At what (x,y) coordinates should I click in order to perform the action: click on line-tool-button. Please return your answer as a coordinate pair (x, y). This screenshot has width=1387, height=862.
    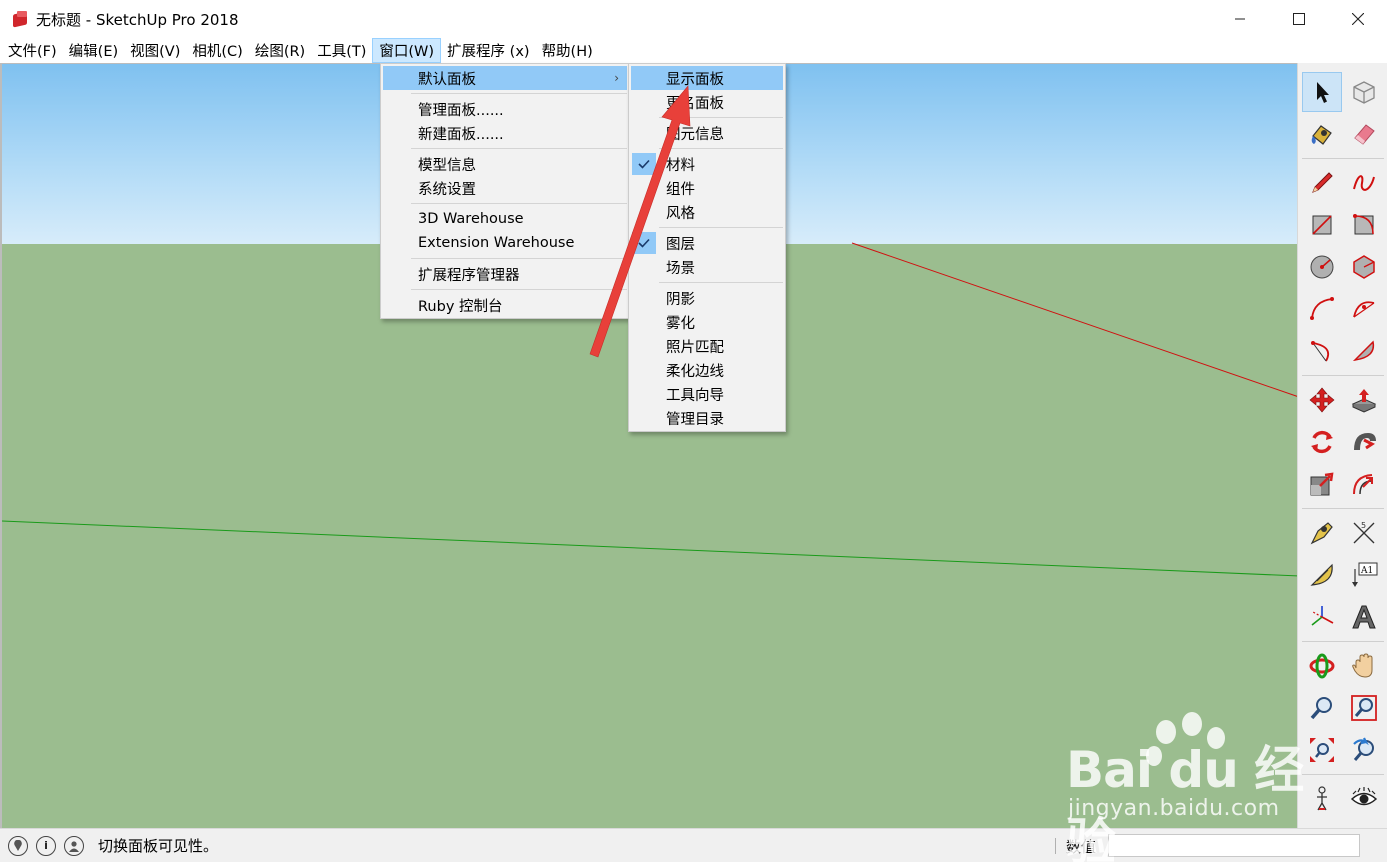
    Looking at the image, I should click on (1322, 183).